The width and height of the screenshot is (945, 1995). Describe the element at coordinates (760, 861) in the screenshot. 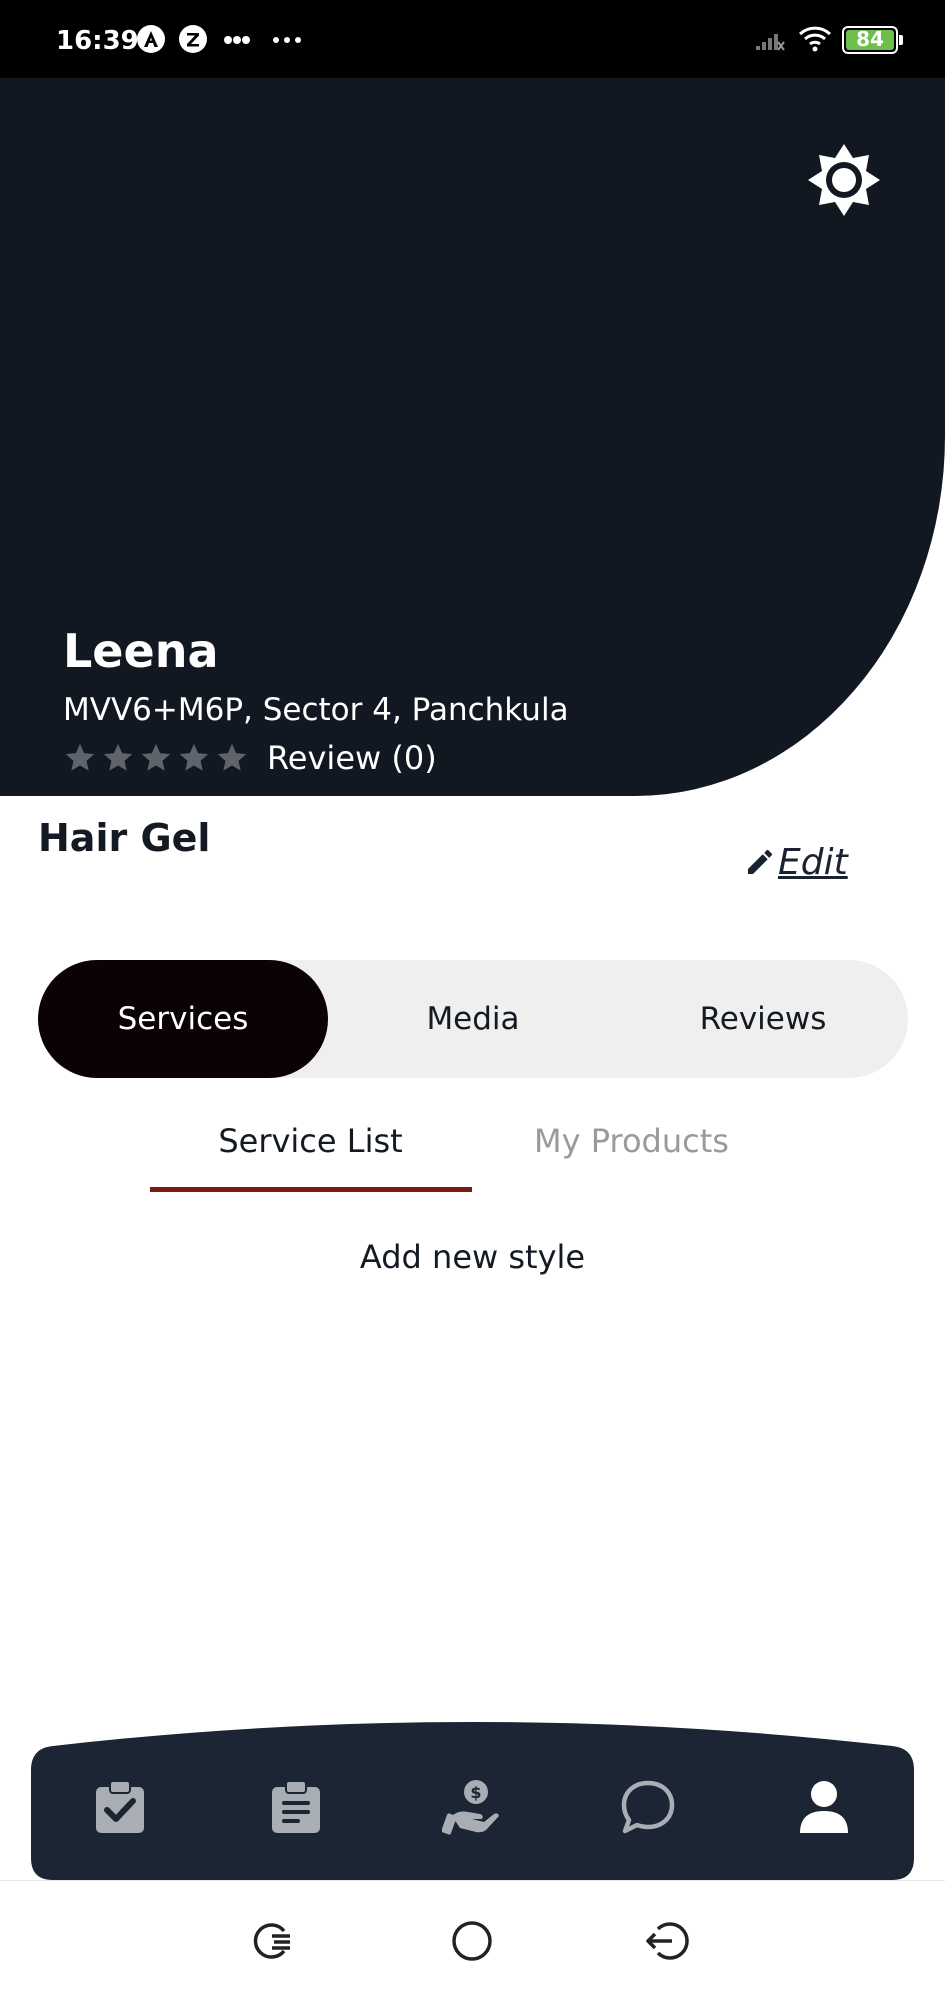

I see `pencil-icon` at that location.